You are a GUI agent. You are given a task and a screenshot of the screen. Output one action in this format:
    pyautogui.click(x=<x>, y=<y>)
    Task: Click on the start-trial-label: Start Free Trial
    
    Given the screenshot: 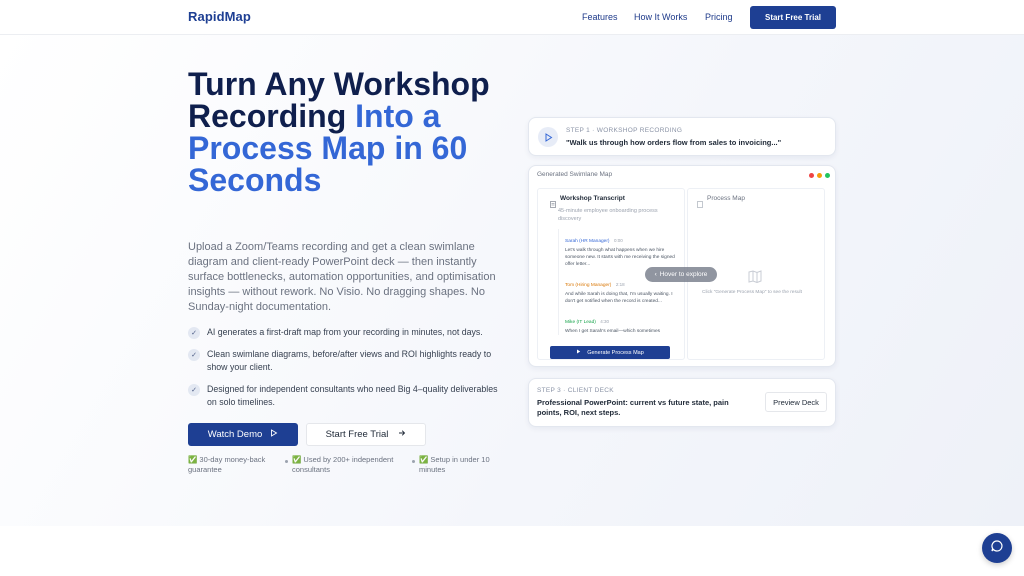 What is the action you would take?
    pyautogui.click(x=357, y=434)
    